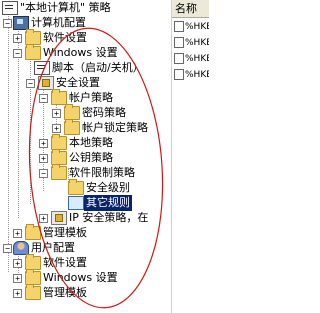 This screenshot has width=320, height=313. I want to click on tree-label: 帐户策略, so click(91, 97).